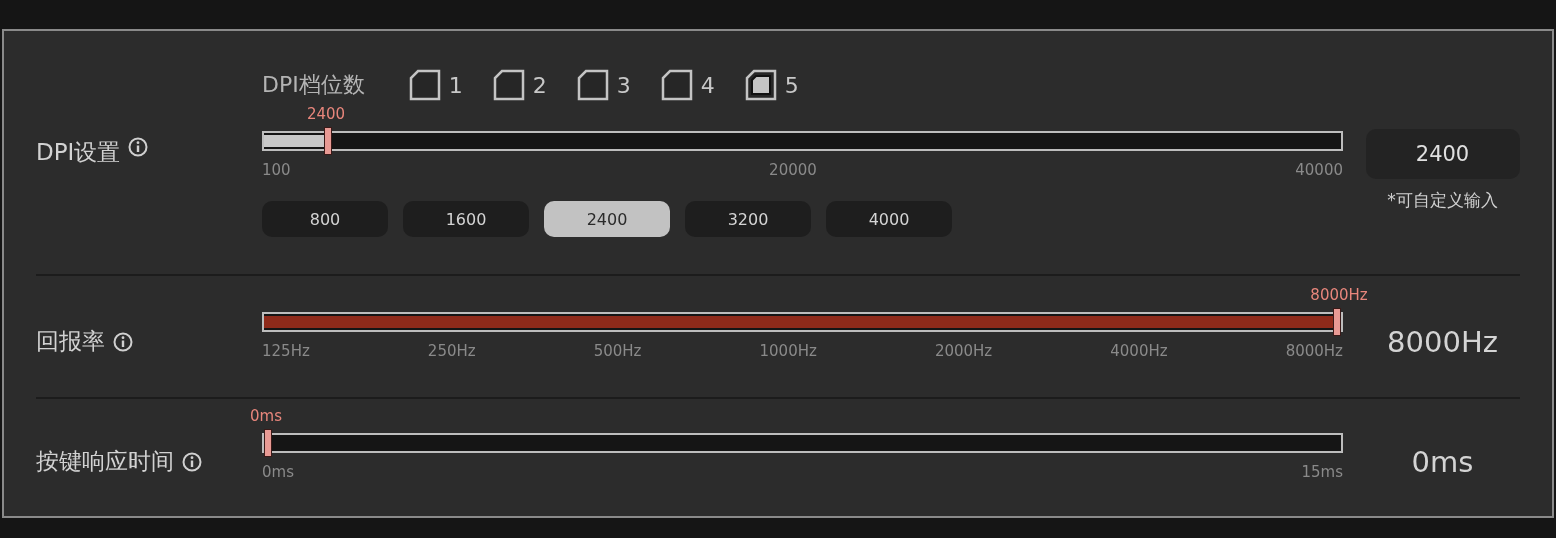 The height and width of the screenshot is (538, 1556). What do you see at coordinates (607, 219) in the screenshot?
I see `preset-button: 2400` at bounding box center [607, 219].